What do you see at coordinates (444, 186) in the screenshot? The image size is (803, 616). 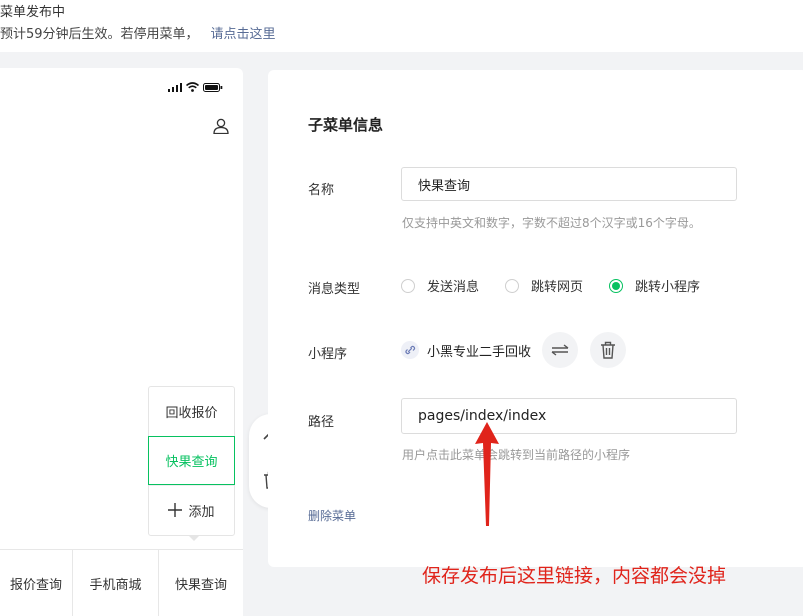 I see `name-input-value: 快果查询` at bounding box center [444, 186].